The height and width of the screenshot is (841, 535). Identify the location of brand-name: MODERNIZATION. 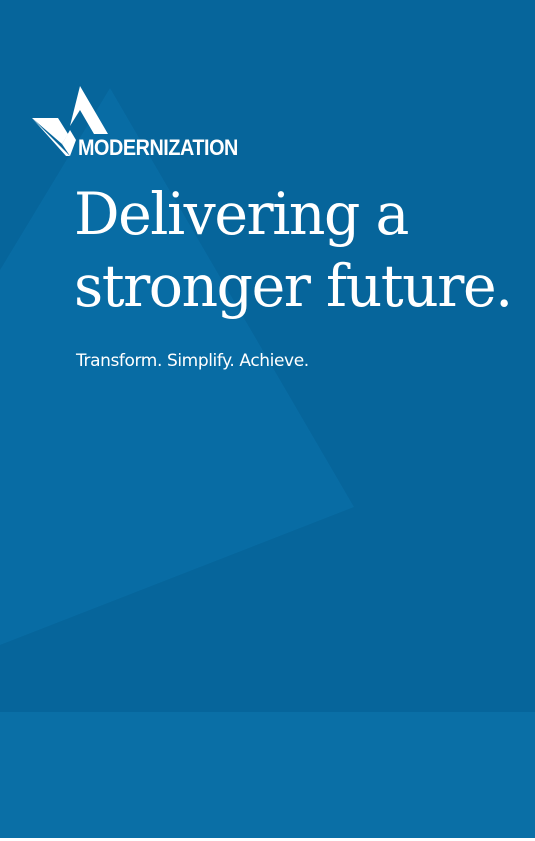
(158, 147).